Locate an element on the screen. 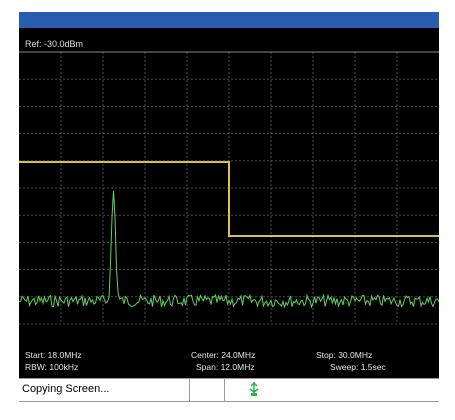 The width and height of the screenshot is (455, 420). rbw-setting: RBW: 100kHz is located at coordinates (52, 367).